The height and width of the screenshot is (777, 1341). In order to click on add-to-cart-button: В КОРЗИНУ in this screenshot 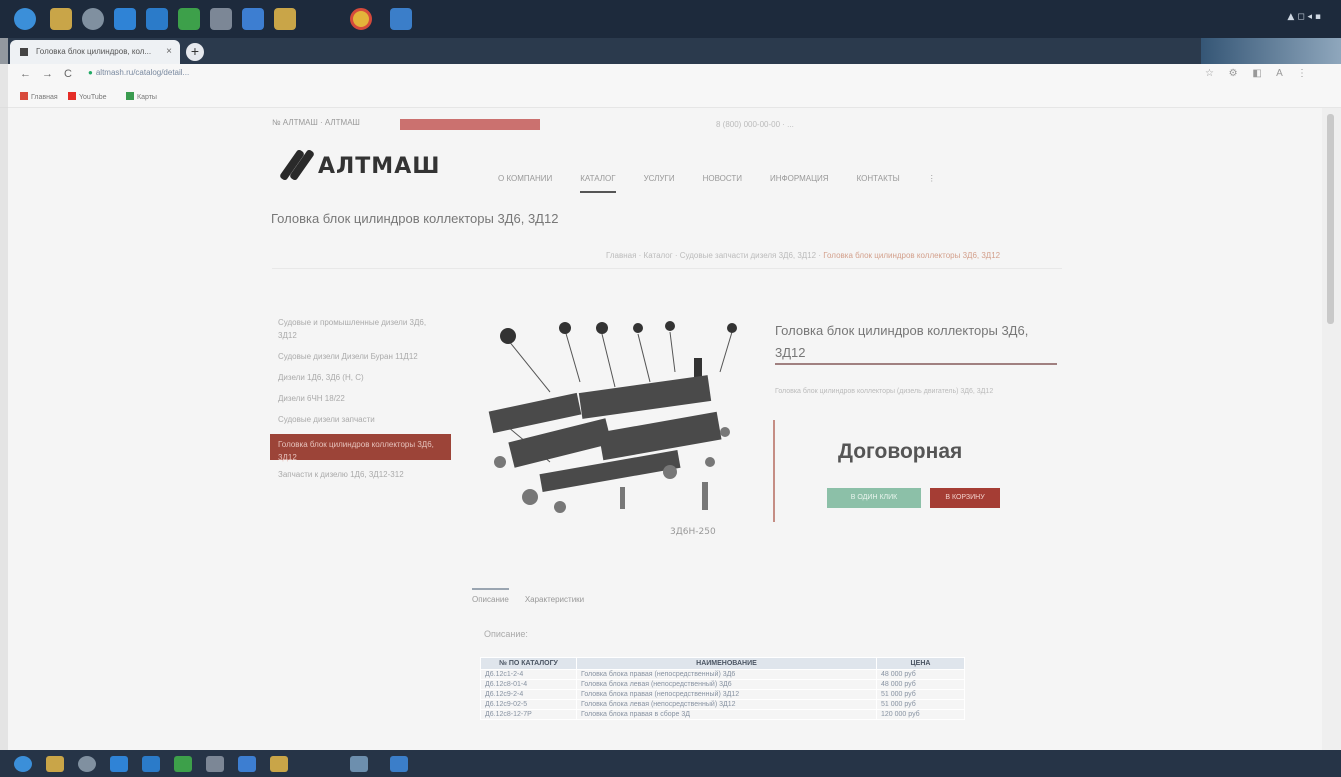, I will do `click(965, 498)`.